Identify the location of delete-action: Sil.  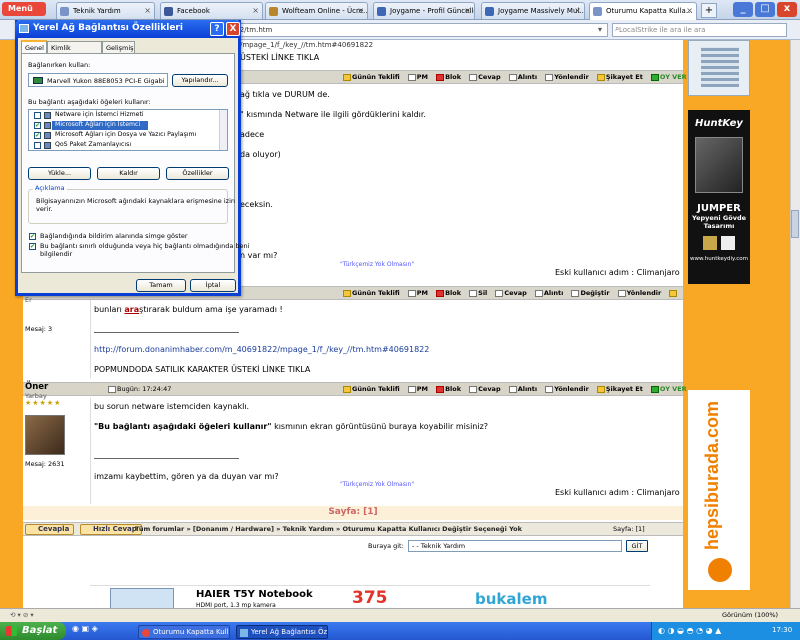
(478, 293).